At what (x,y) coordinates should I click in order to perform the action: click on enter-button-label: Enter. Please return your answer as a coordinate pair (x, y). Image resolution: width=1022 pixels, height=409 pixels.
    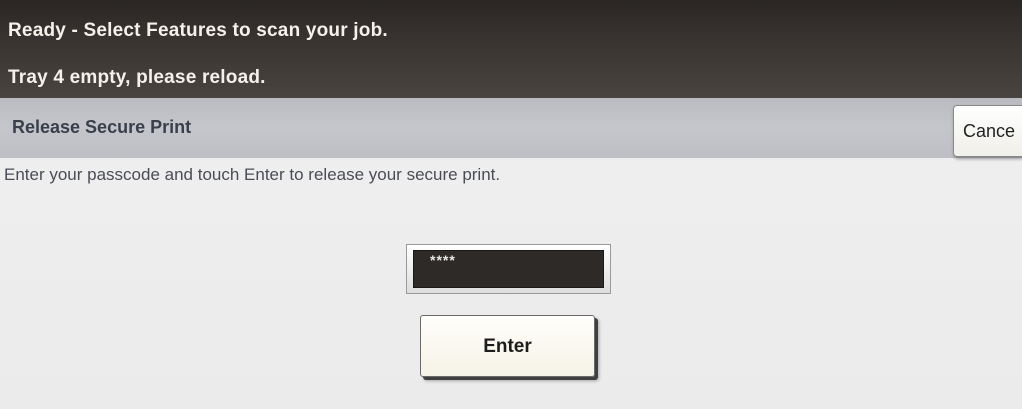
    Looking at the image, I should click on (507, 346).